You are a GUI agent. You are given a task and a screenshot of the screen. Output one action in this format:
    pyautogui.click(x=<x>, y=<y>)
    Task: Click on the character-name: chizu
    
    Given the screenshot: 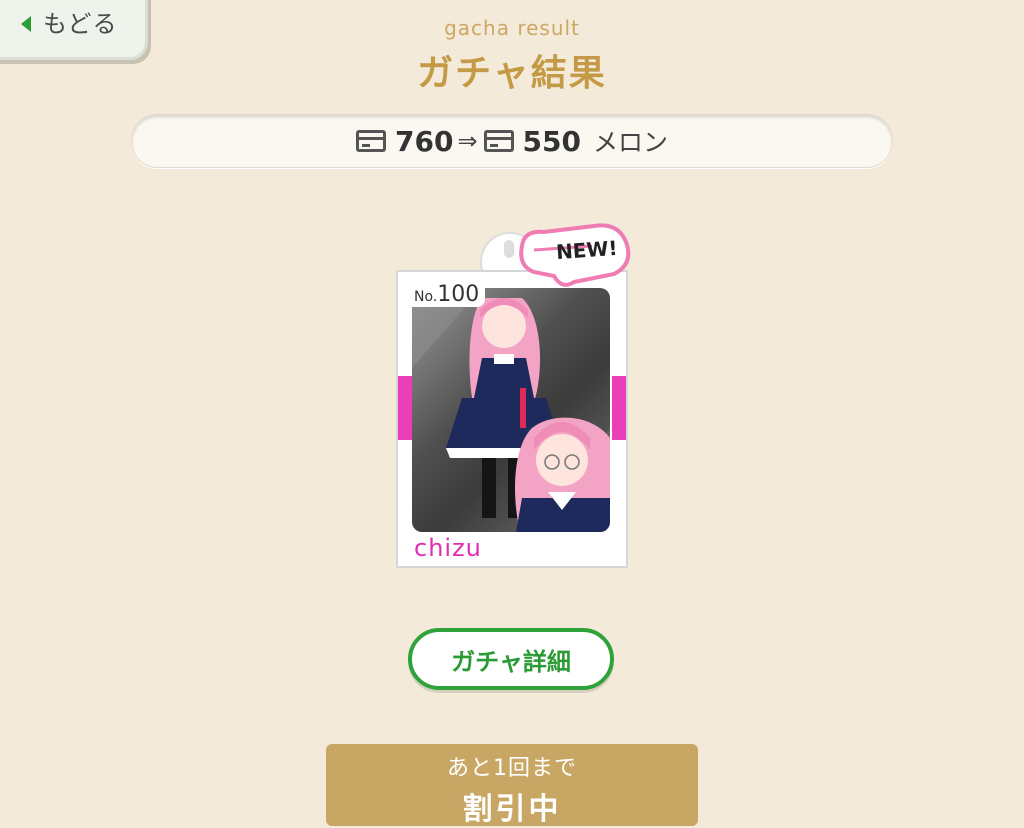 What is the action you would take?
    pyautogui.click(x=448, y=548)
    